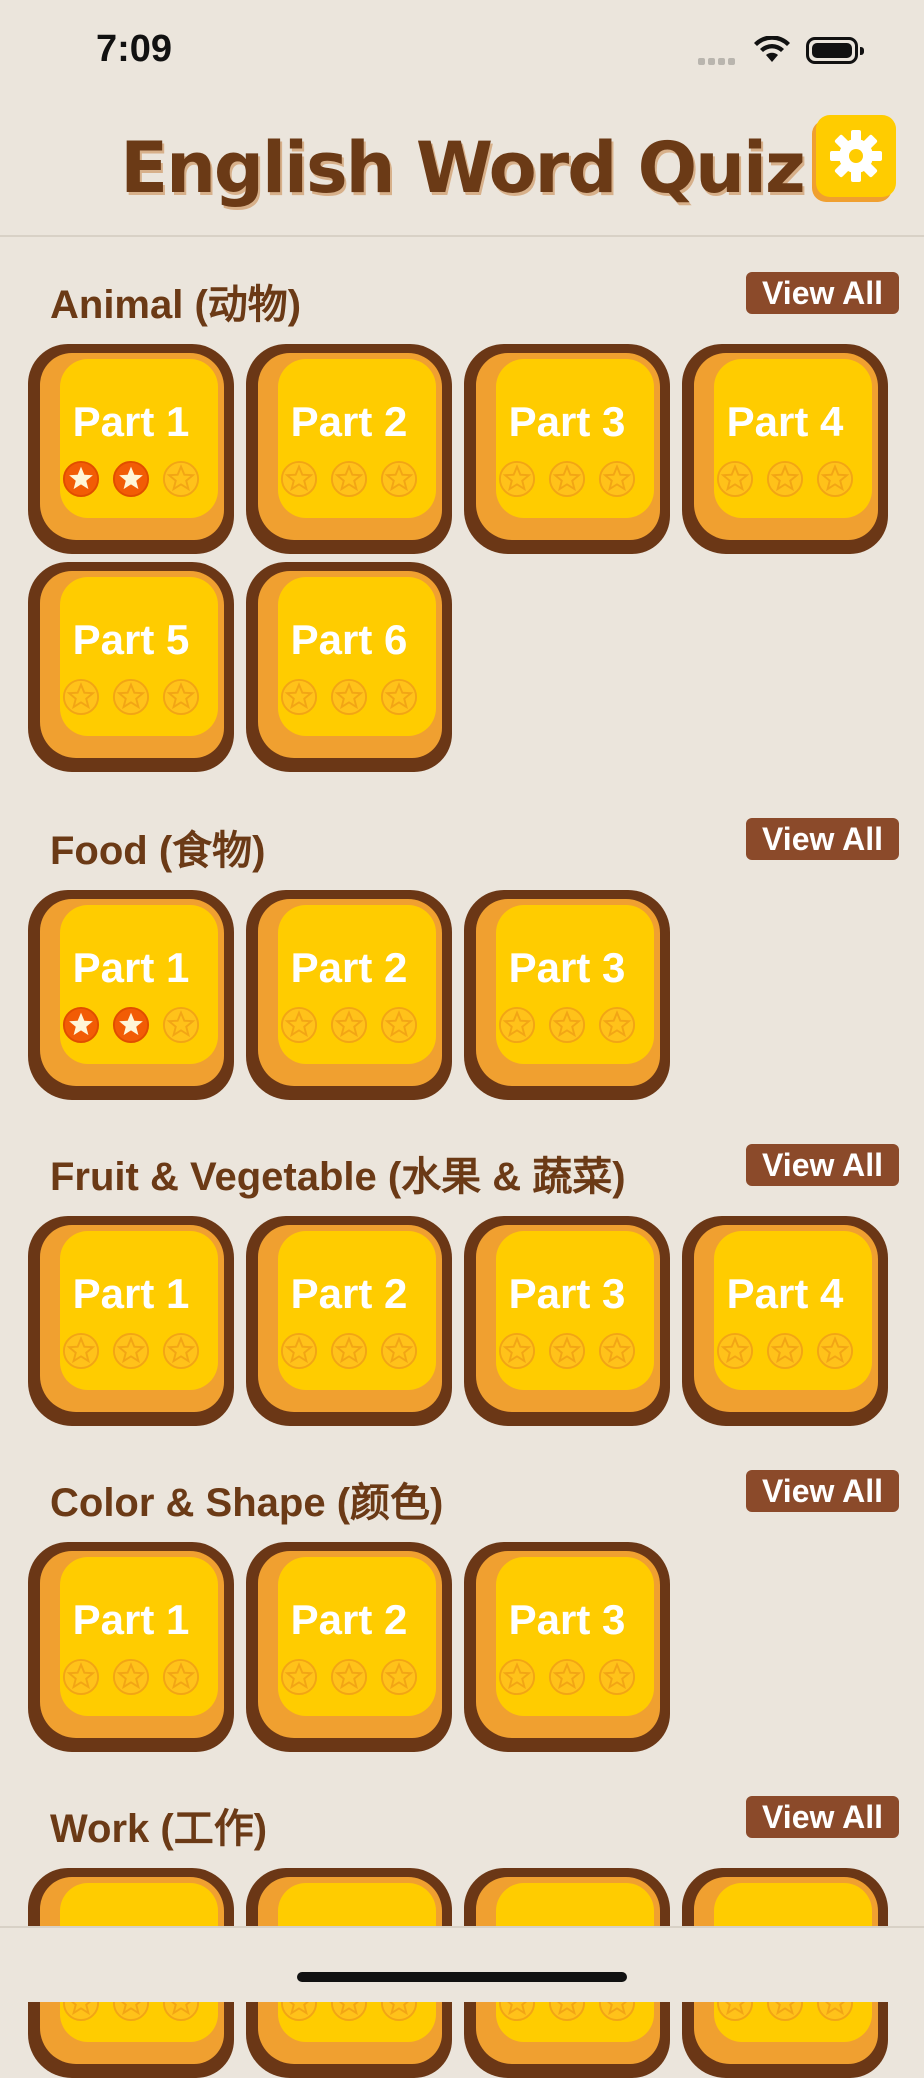 The width and height of the screenshot is (924, 2078). Describe the element at coordinates (349, 639) in the screenshot. I see `part-label: Part 6` at that location.